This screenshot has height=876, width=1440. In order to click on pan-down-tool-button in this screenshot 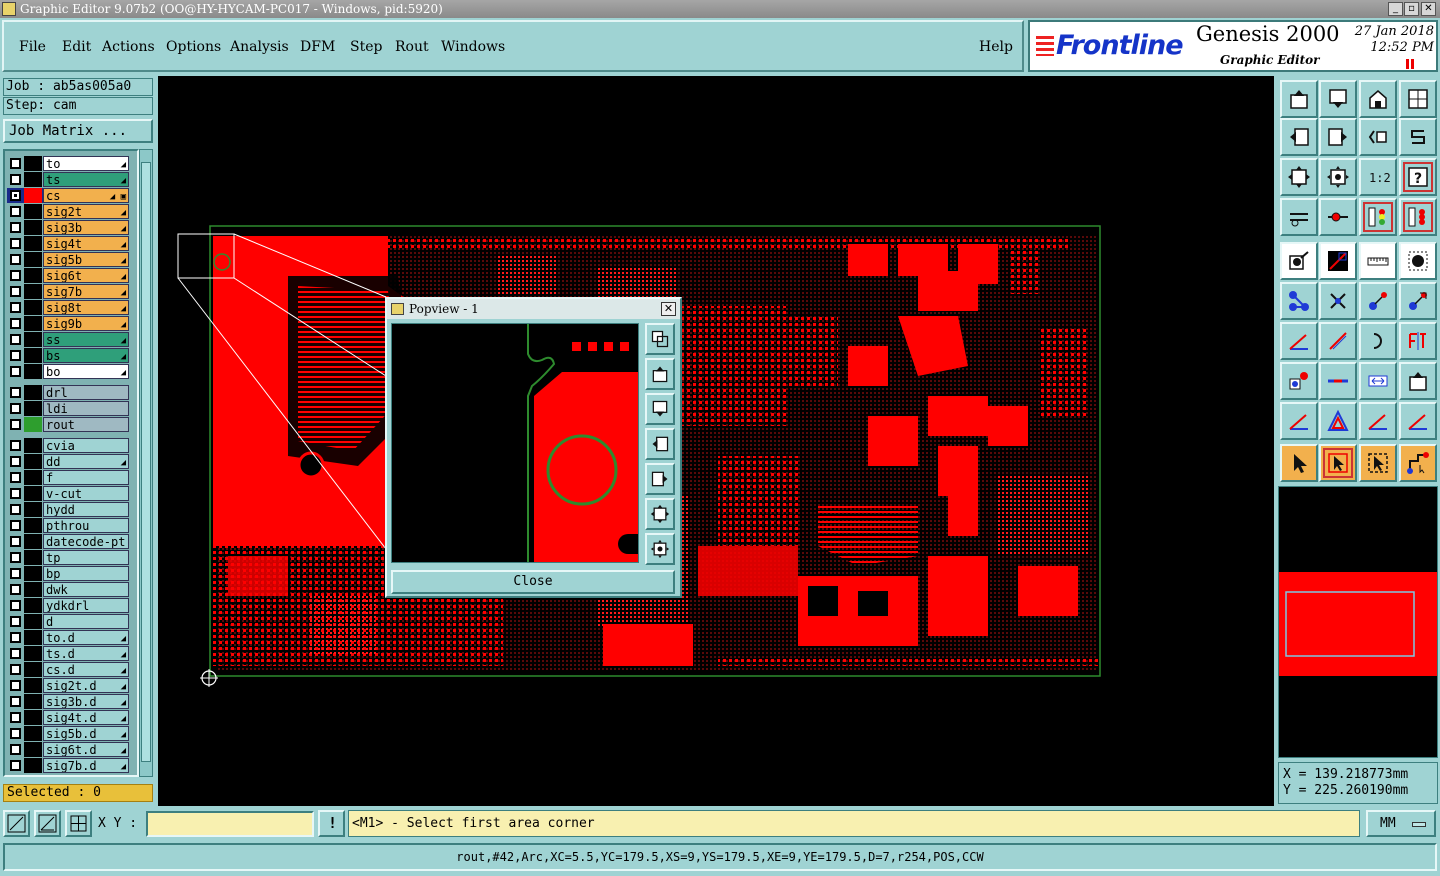, I will do `click(1338, 99)`.